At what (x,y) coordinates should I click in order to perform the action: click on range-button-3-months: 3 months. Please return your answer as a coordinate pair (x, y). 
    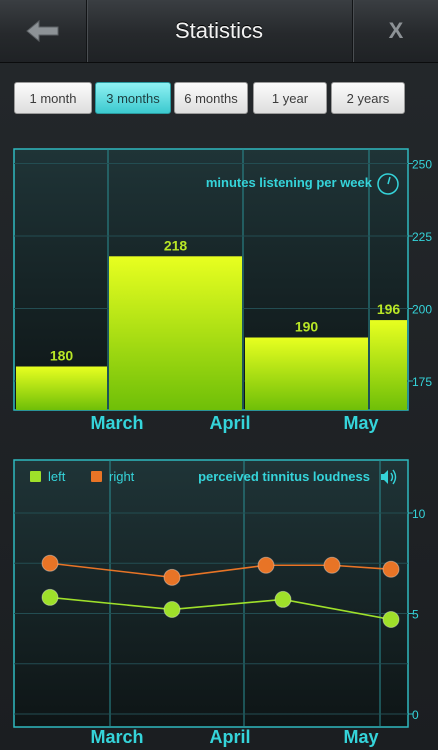
    Looking at the image, I should click on (133, 98).